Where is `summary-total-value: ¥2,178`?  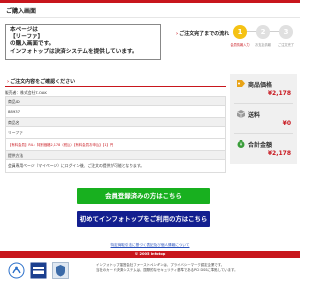 summary-total-value: ¥2,178 is located at coordinates (279, 153).